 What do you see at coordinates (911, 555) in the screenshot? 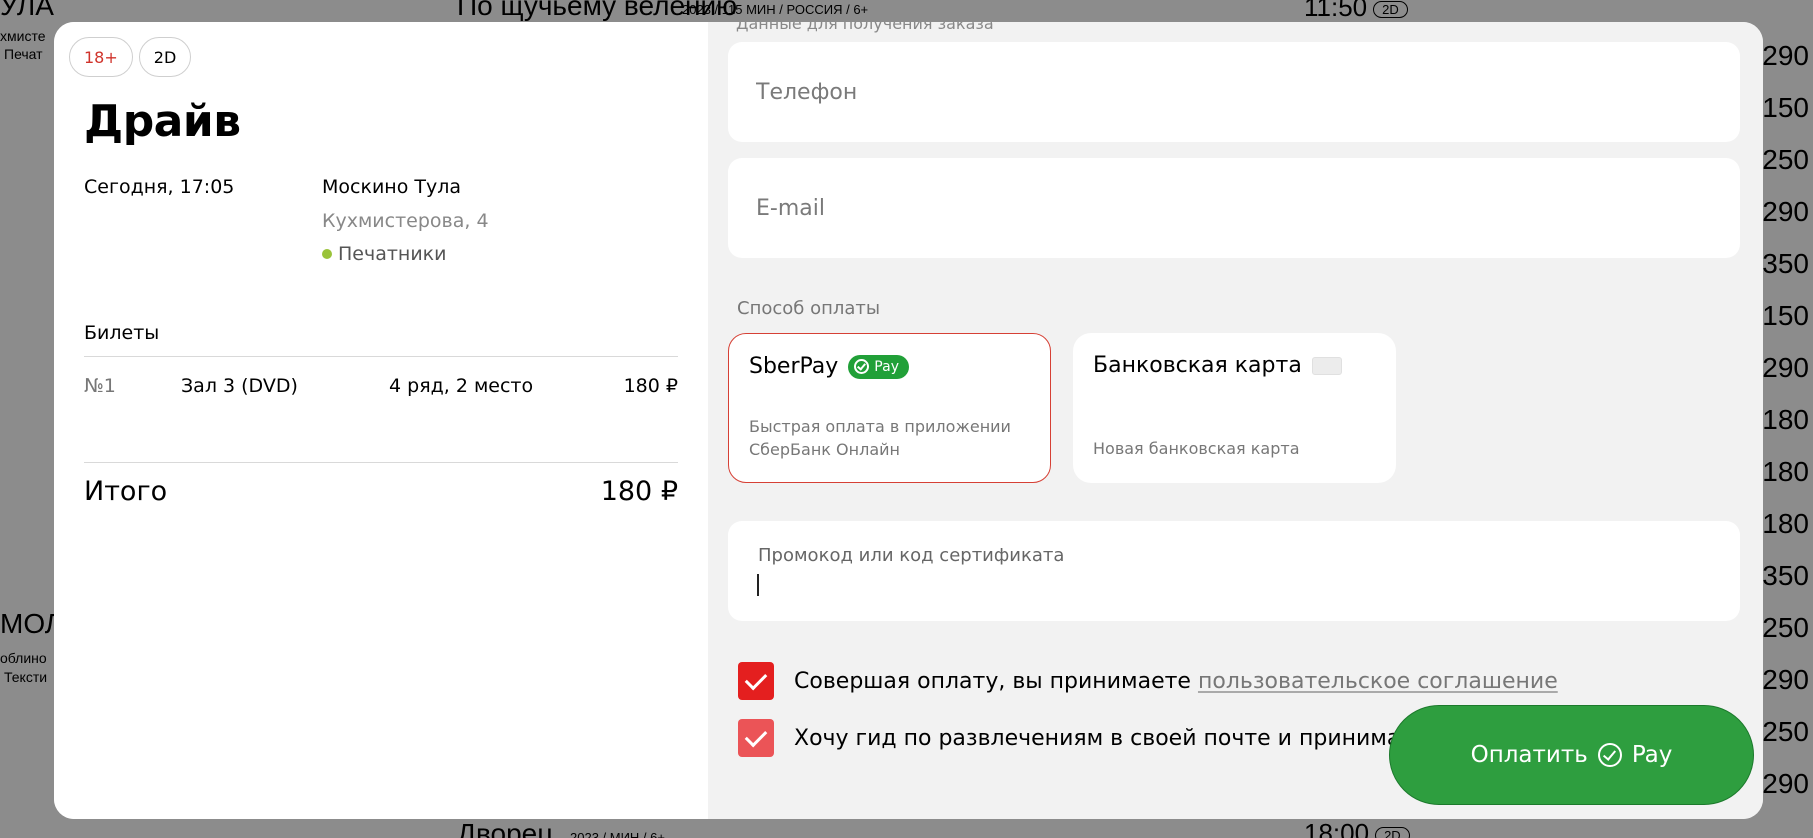
I see `promo-code-label: Промокод или код сертификата` at bounding box center [911, 555].